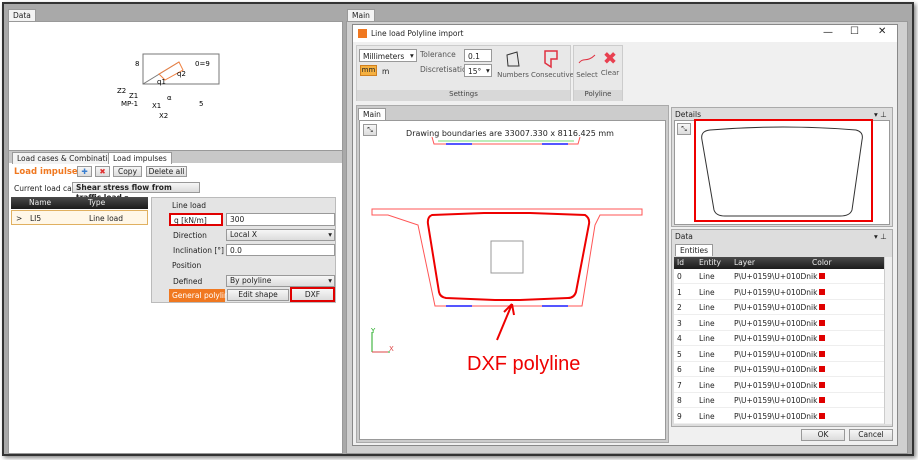 The height and width of the screenshot is (460, 918). I want to click on entity-row: 6 Line P\U+0159\U+010Dnik, so click(779, 369).